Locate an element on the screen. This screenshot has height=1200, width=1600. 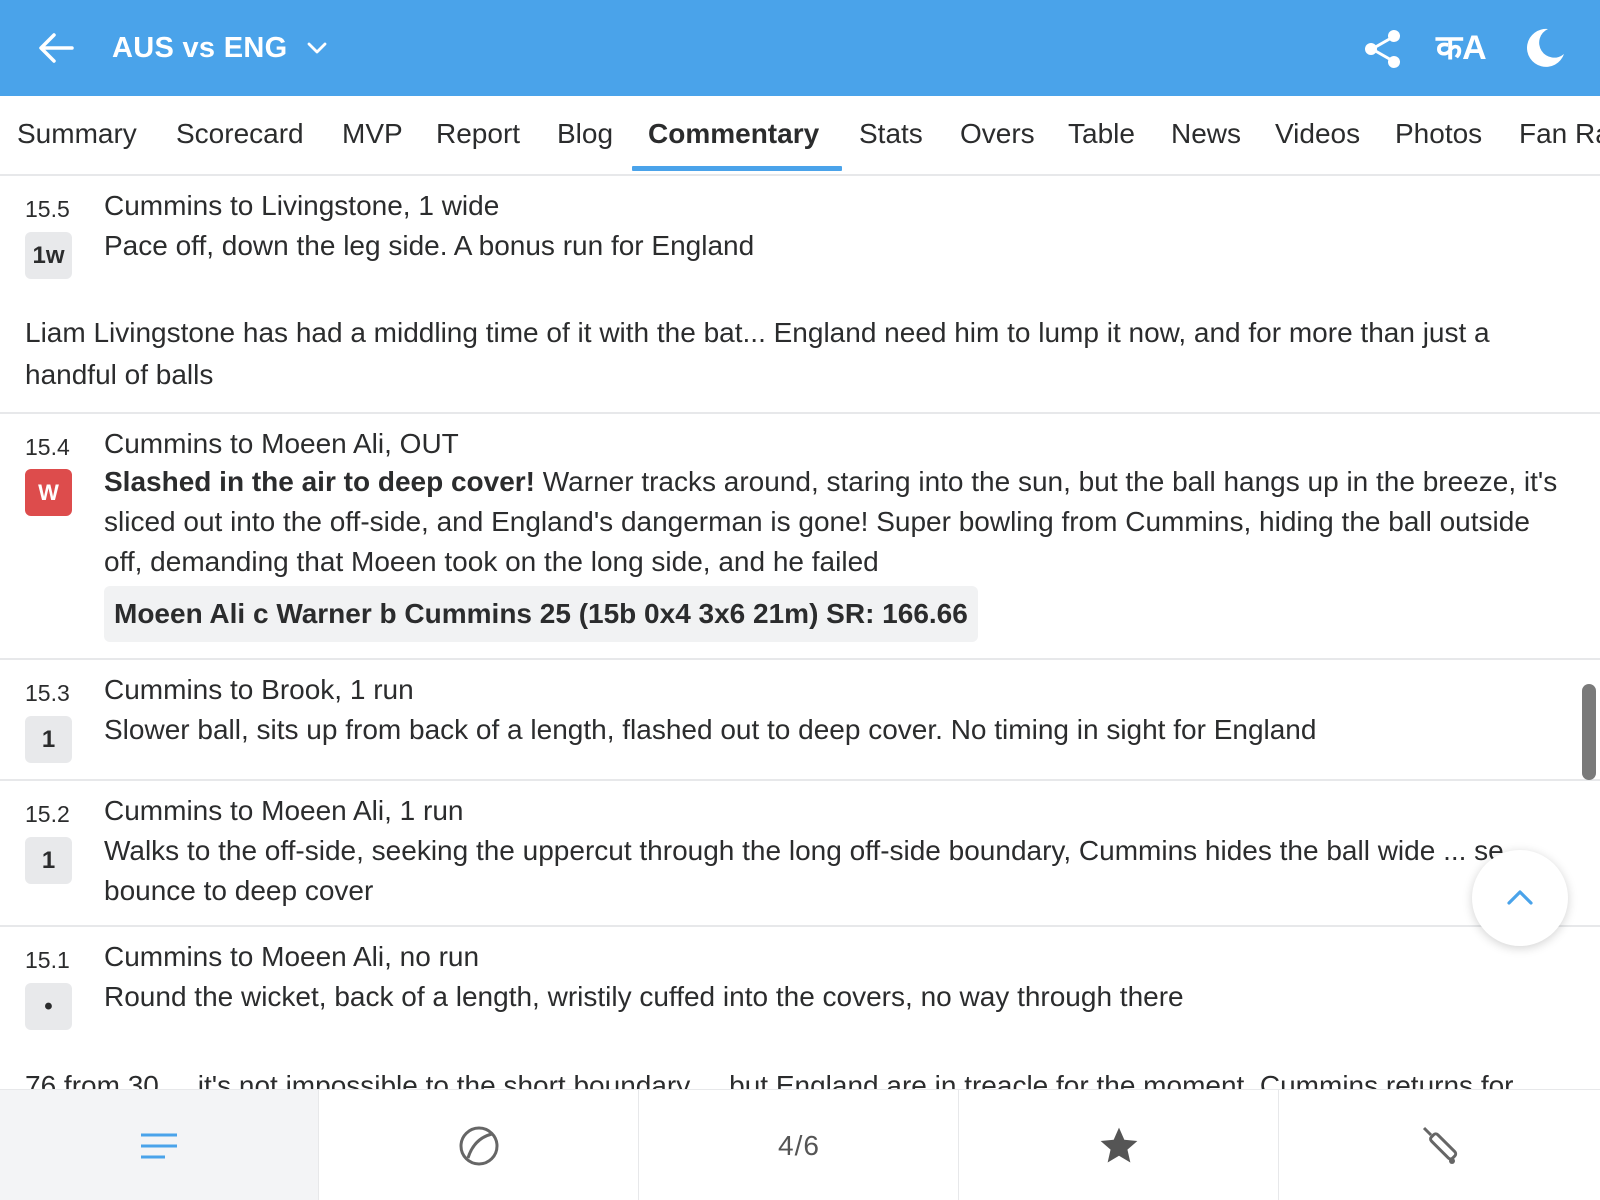
scroll-to-top-button is located at coordinates (1520, 898).